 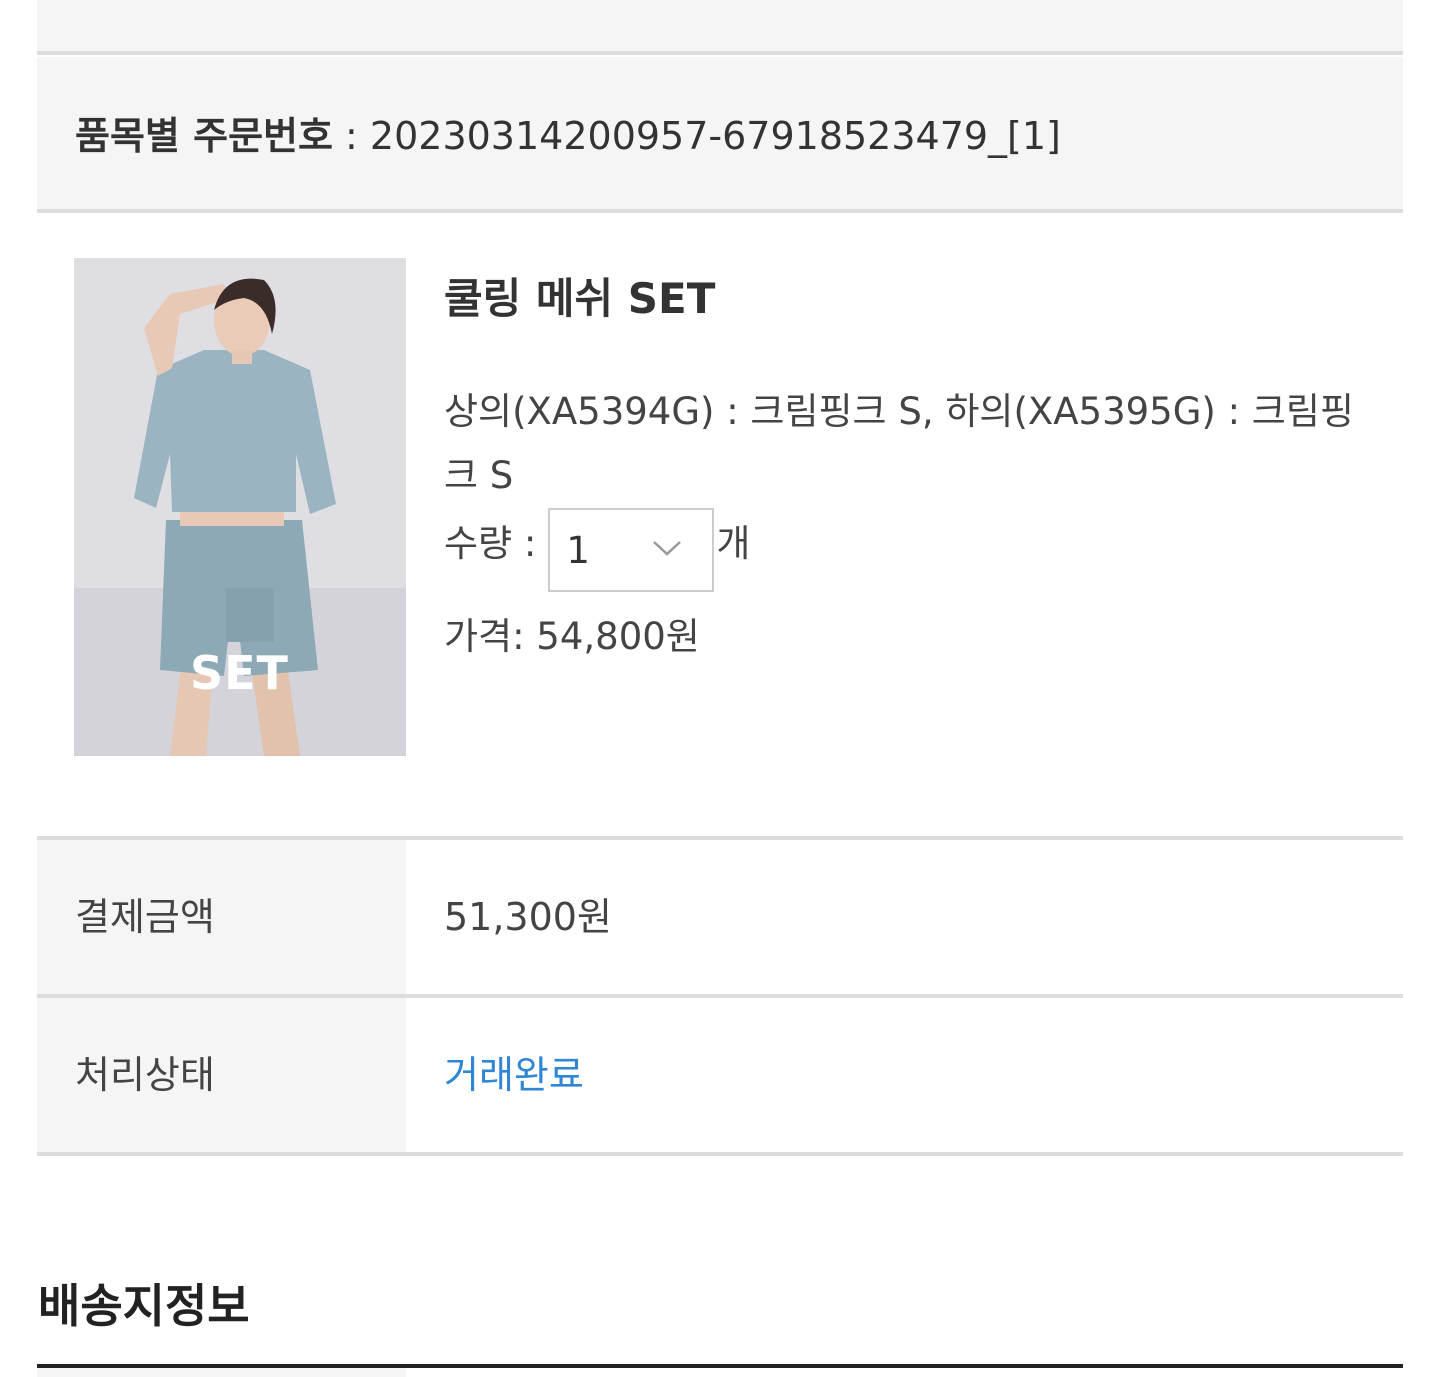 What do you see at coordinates (667, 548) in the screenshot?
I see `chevron-down-icon` at bounding box center [667, 548].